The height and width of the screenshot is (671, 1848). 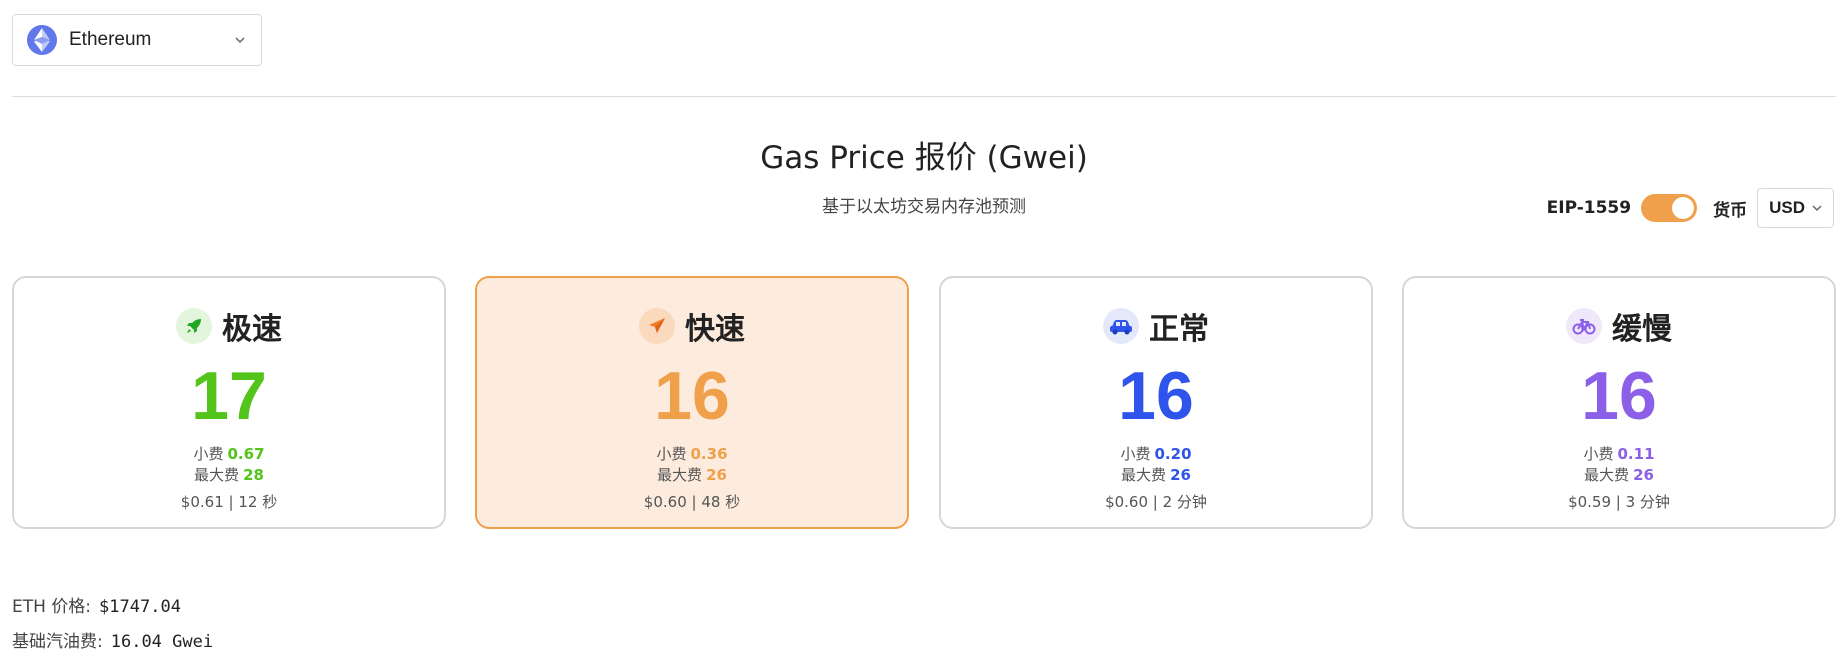 I want to click on rocket-icon, so click(x=194, y=326).